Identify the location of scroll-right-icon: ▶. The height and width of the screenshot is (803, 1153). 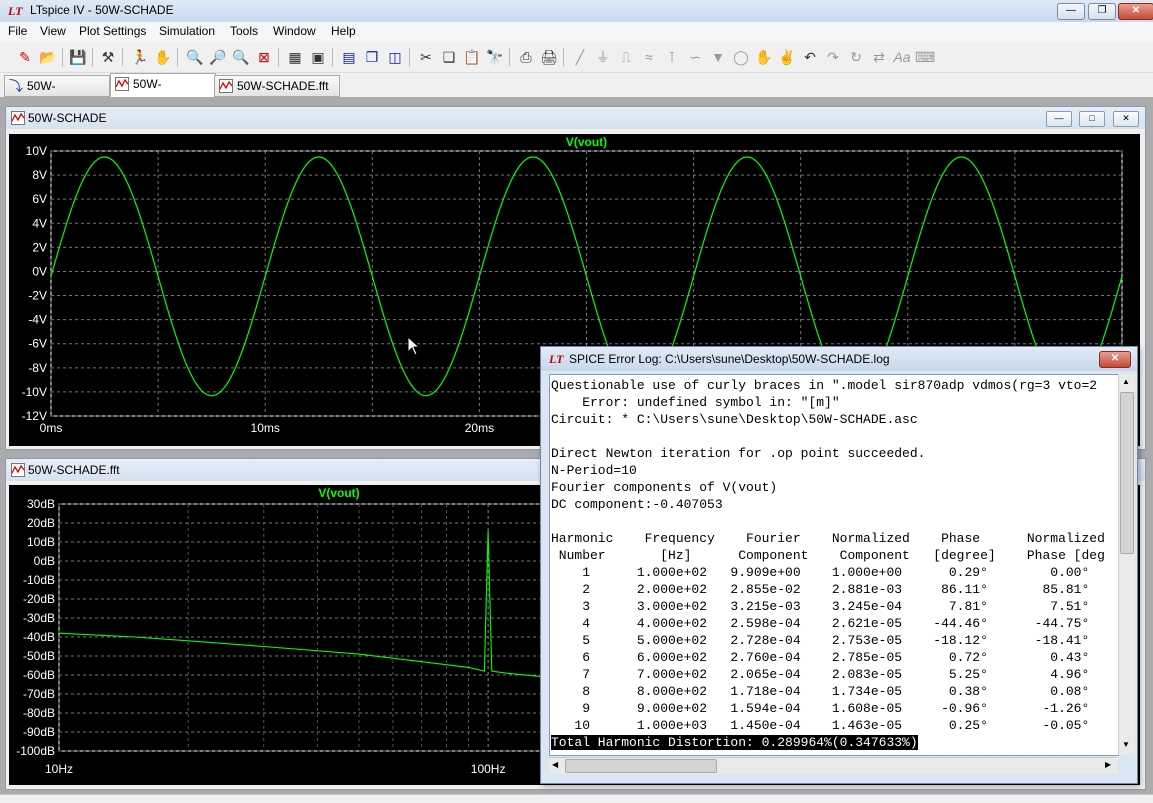
(1108, 764).